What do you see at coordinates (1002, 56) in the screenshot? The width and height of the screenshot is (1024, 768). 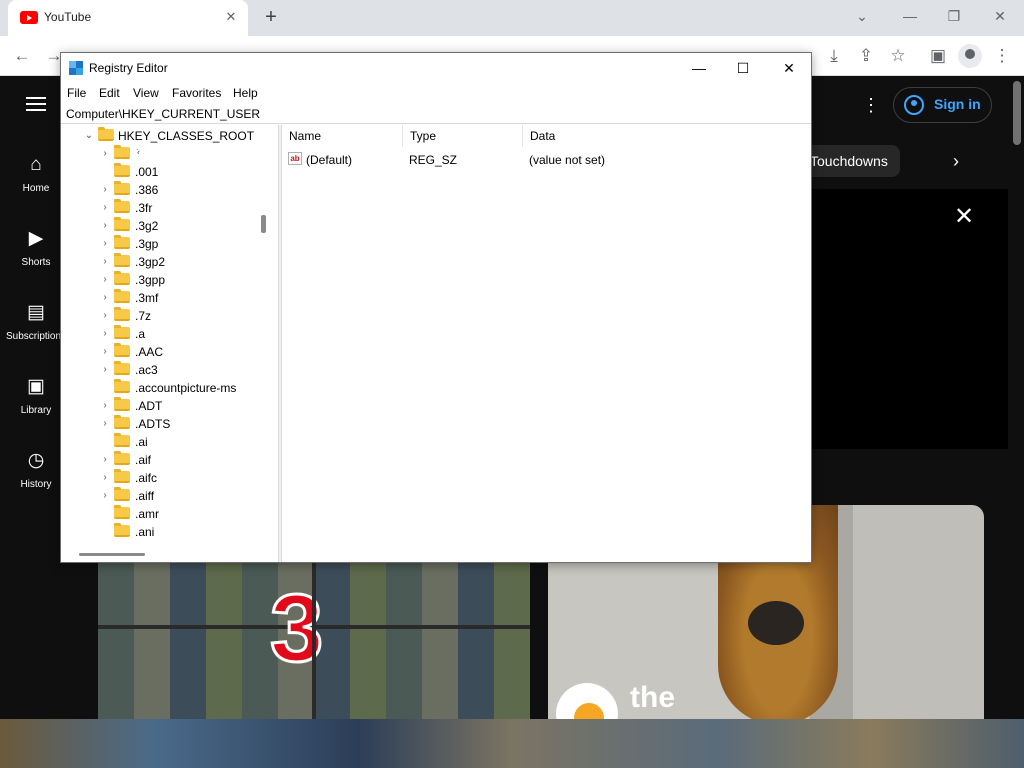 I see `browser-menu-icon: ⋮` at bounding box center [1002, 56].